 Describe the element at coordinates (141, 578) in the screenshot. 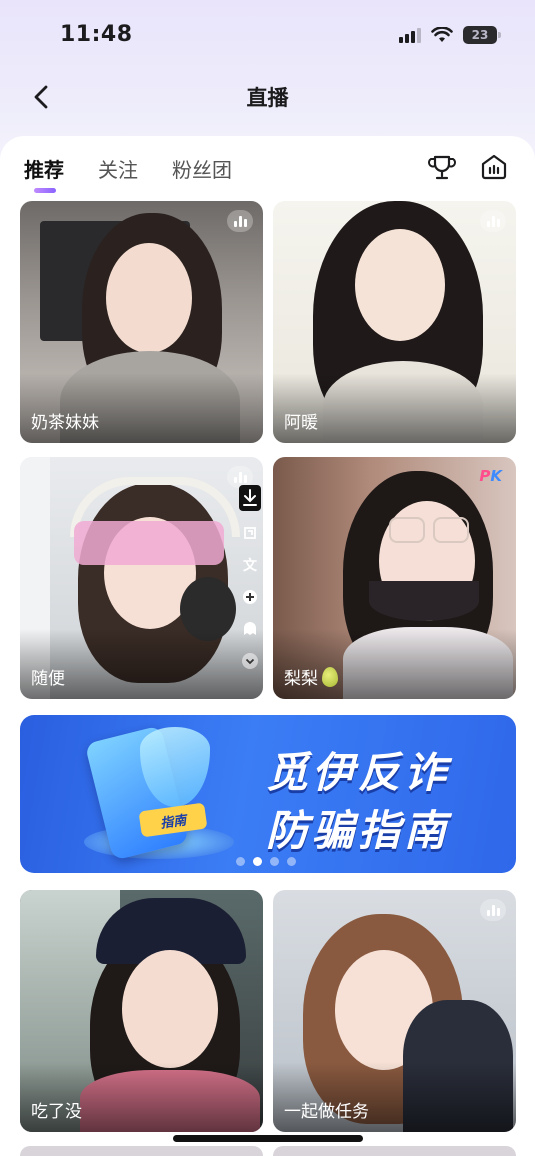

I see `stream-card: 文 随便` at that location.